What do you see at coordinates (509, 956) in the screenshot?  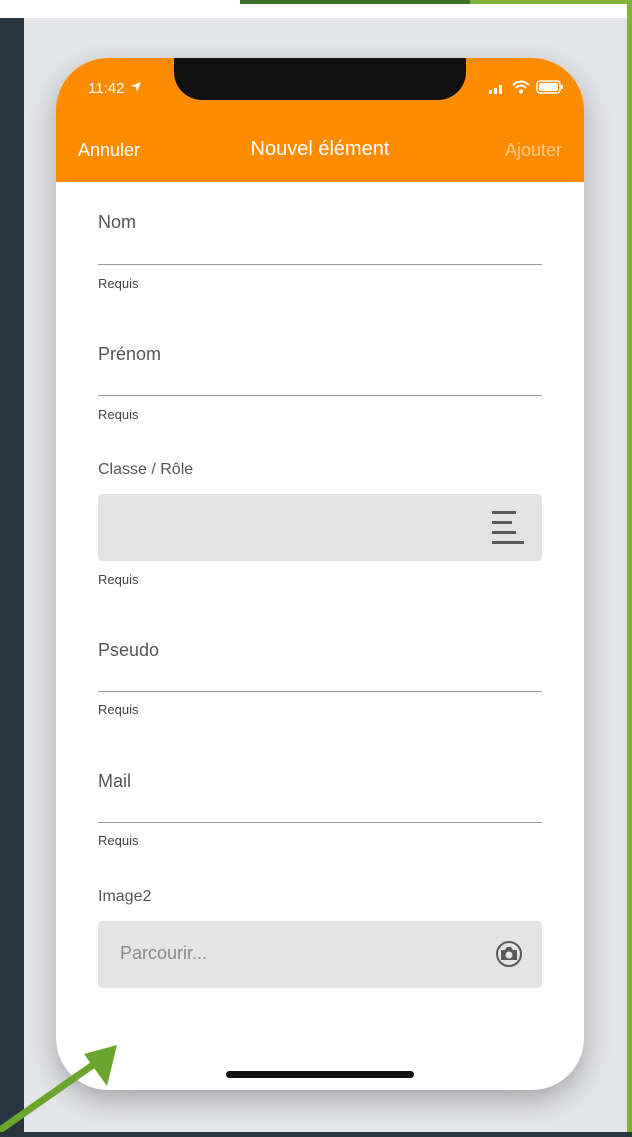 I see `camera-icon` at bounding box center [509, 956].